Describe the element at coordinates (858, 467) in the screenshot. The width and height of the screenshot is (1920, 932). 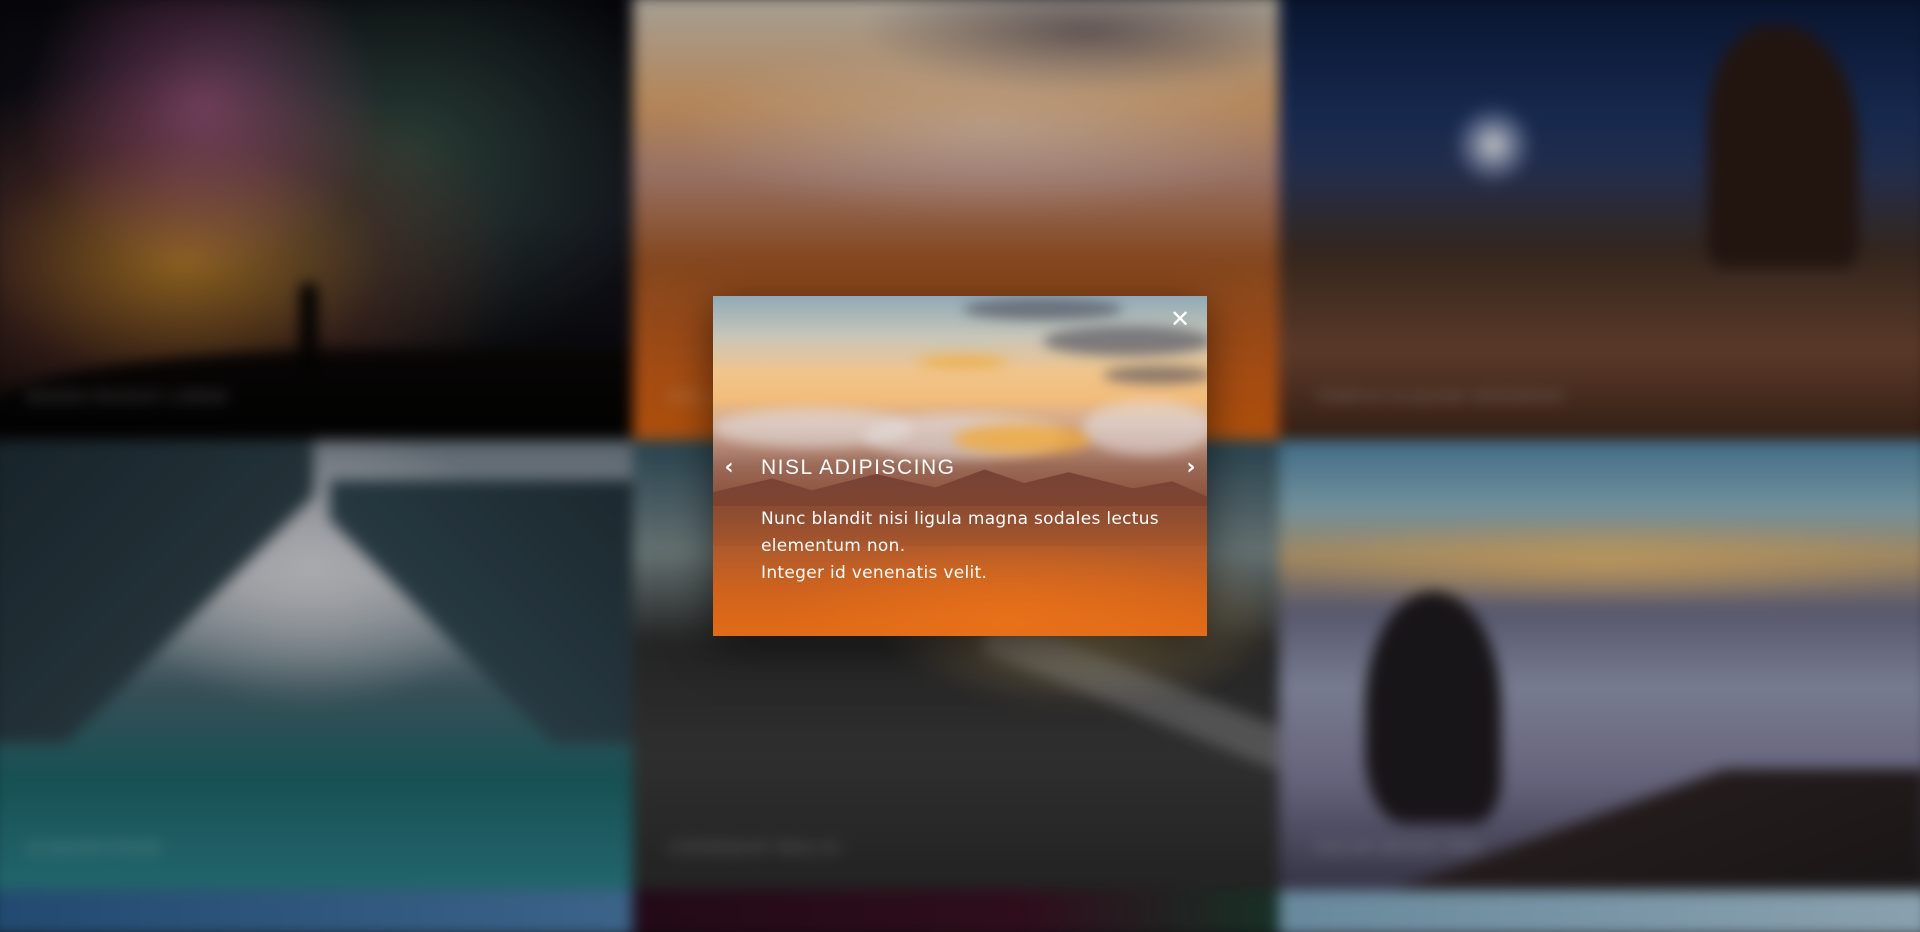
I see `caption-title: NISL ADIPISCING` at that location.